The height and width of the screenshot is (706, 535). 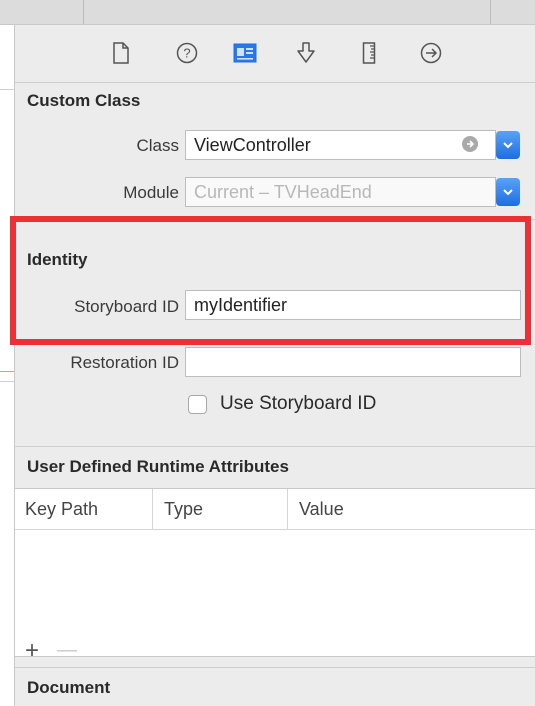 I want to click on restoration-id-label: Restoration ID, so click(x=124, y=362).